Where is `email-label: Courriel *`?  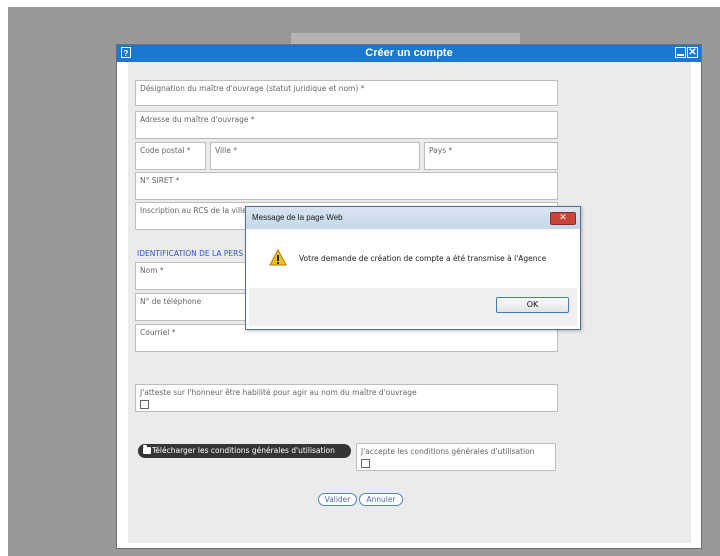 email-label: Courriel * is located at coordinates (158, 332).